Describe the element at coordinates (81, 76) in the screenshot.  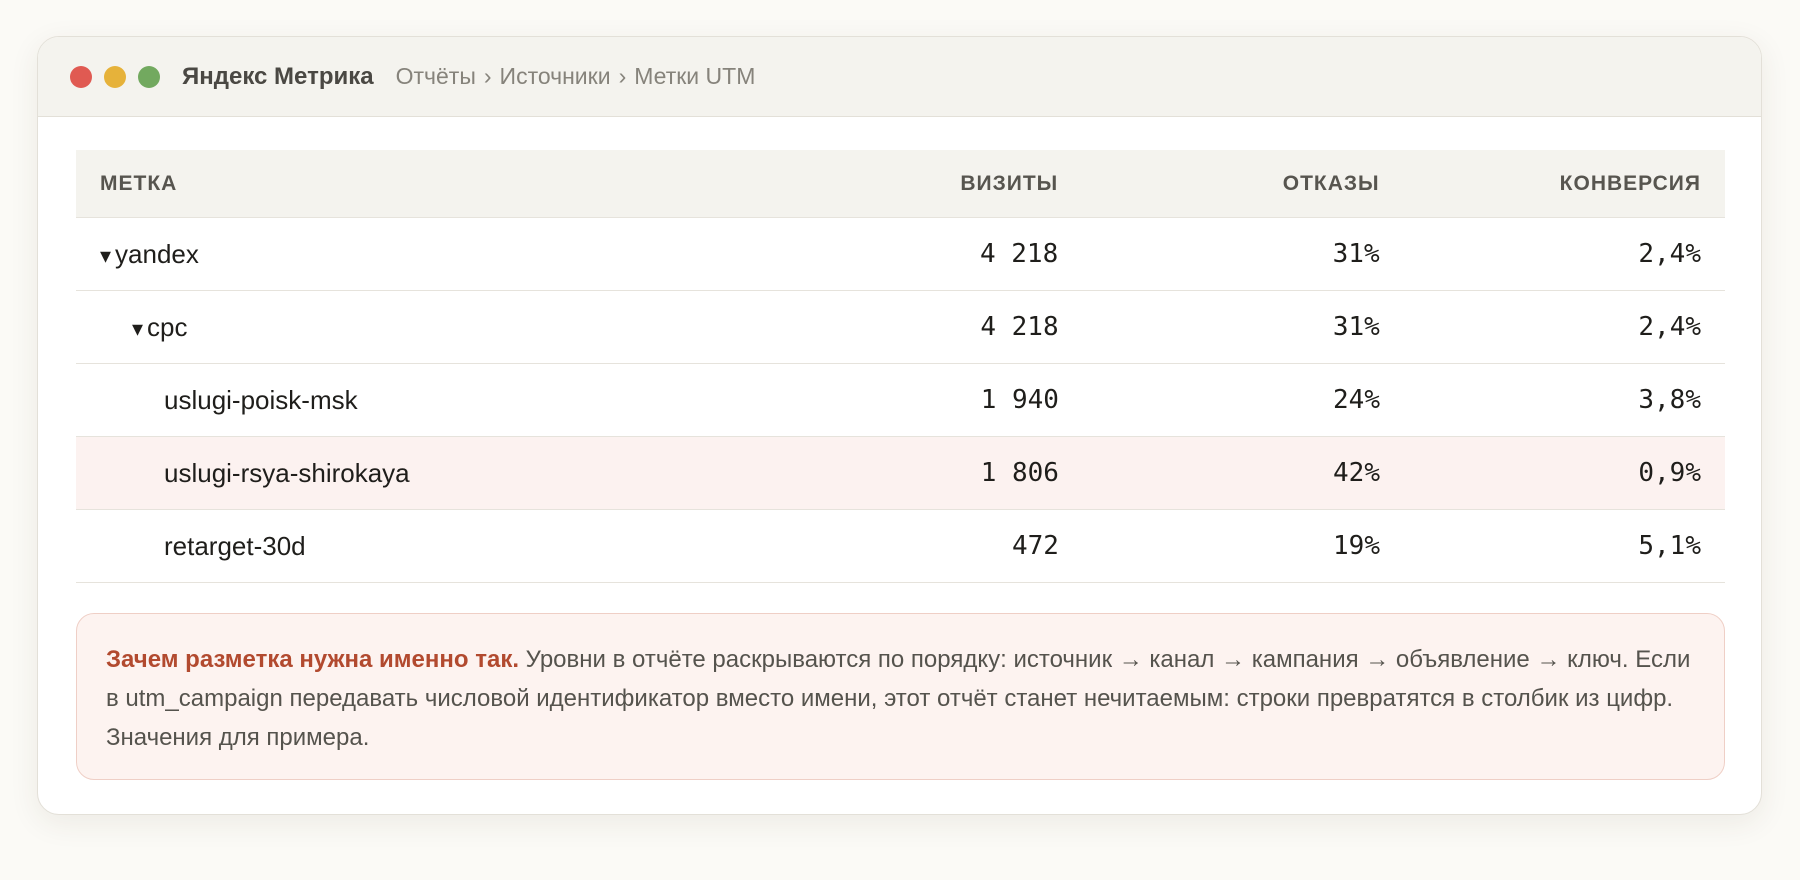
I see `close-window-button` at that location.